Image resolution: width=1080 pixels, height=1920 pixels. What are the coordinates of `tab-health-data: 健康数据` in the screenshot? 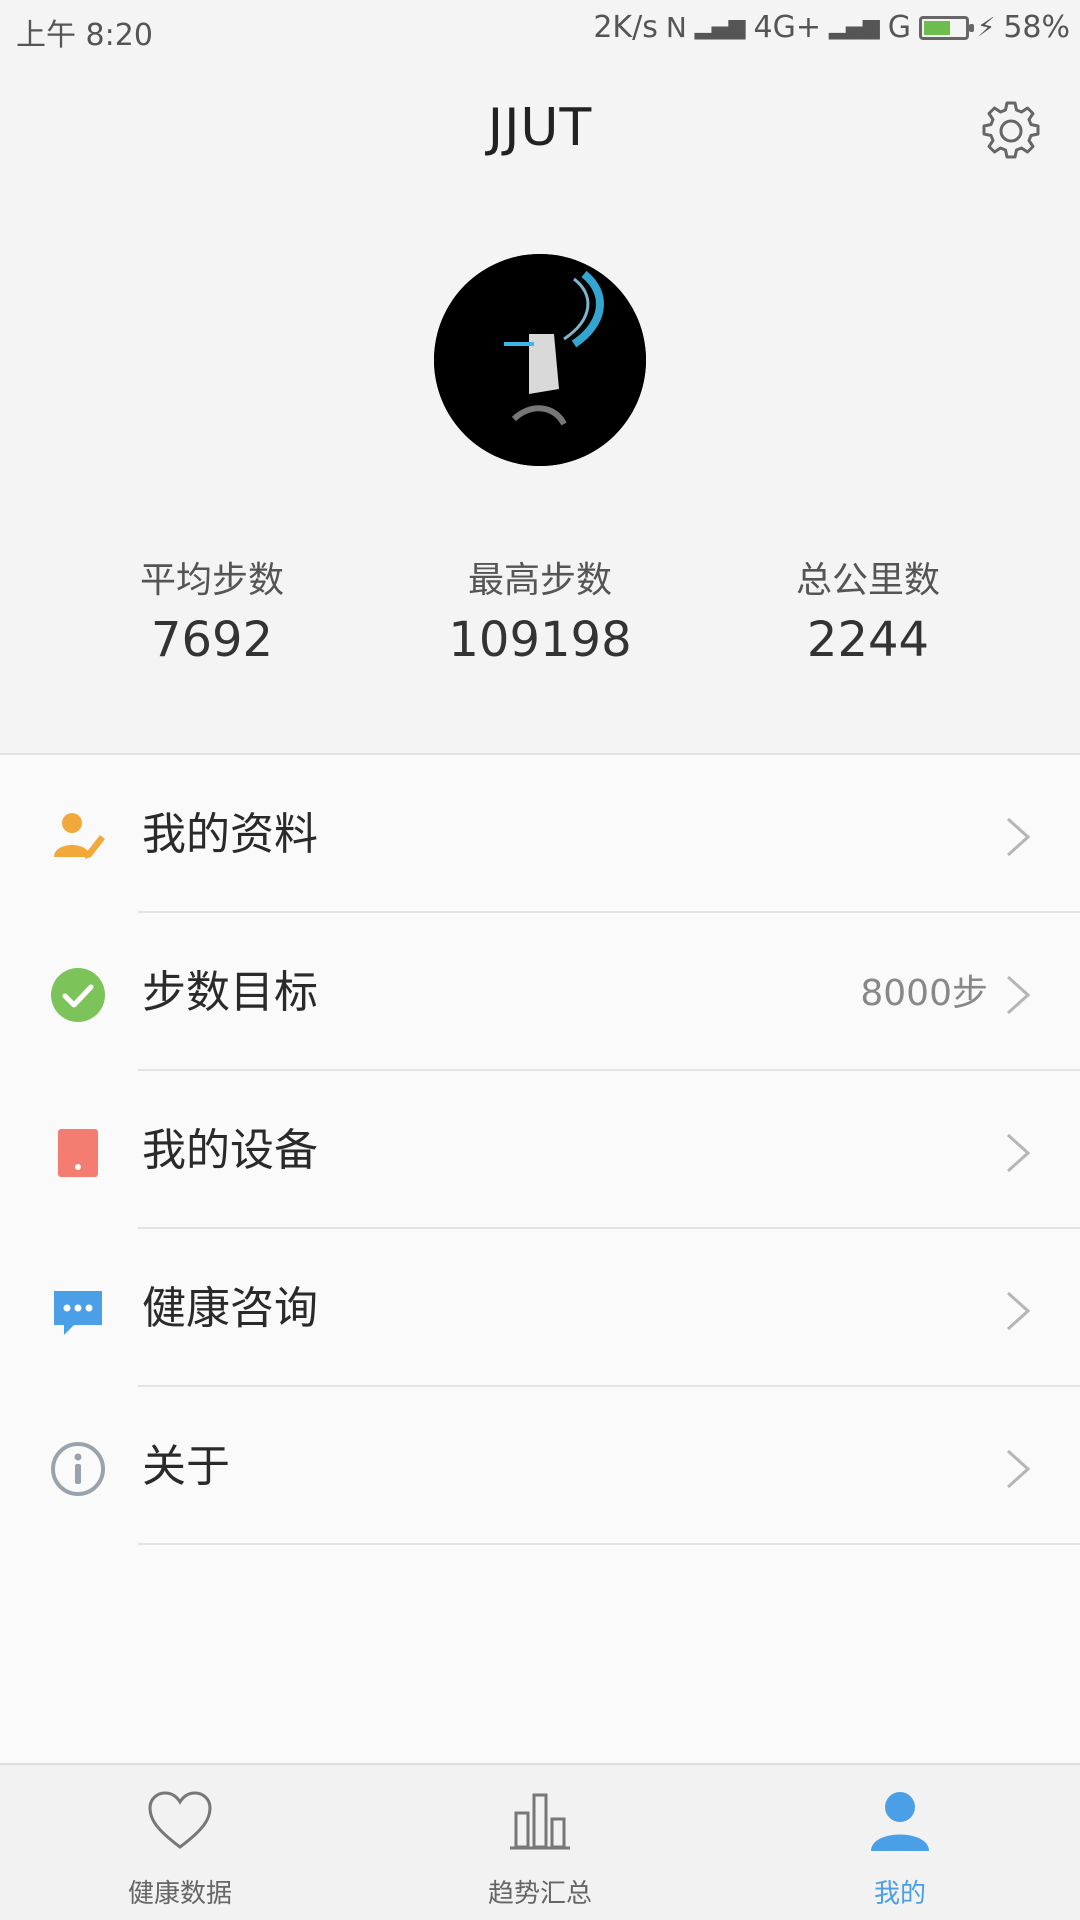 It's located at (180, 1842).